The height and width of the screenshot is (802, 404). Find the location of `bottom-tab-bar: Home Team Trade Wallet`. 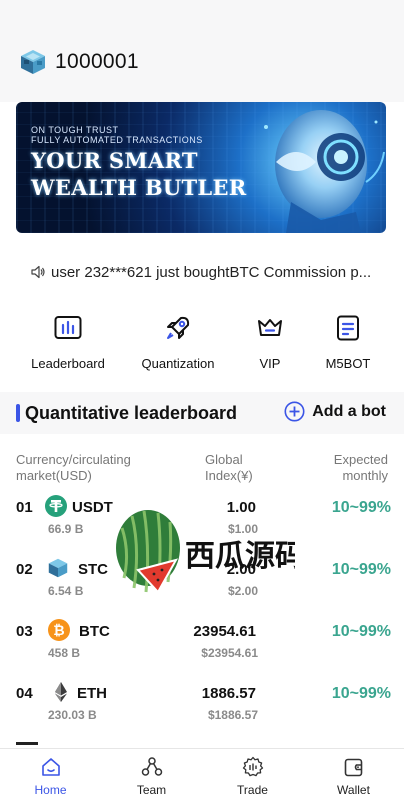

bottom-tab-bar: Home Team Trade Wallet is located at coordinates (202, 775).